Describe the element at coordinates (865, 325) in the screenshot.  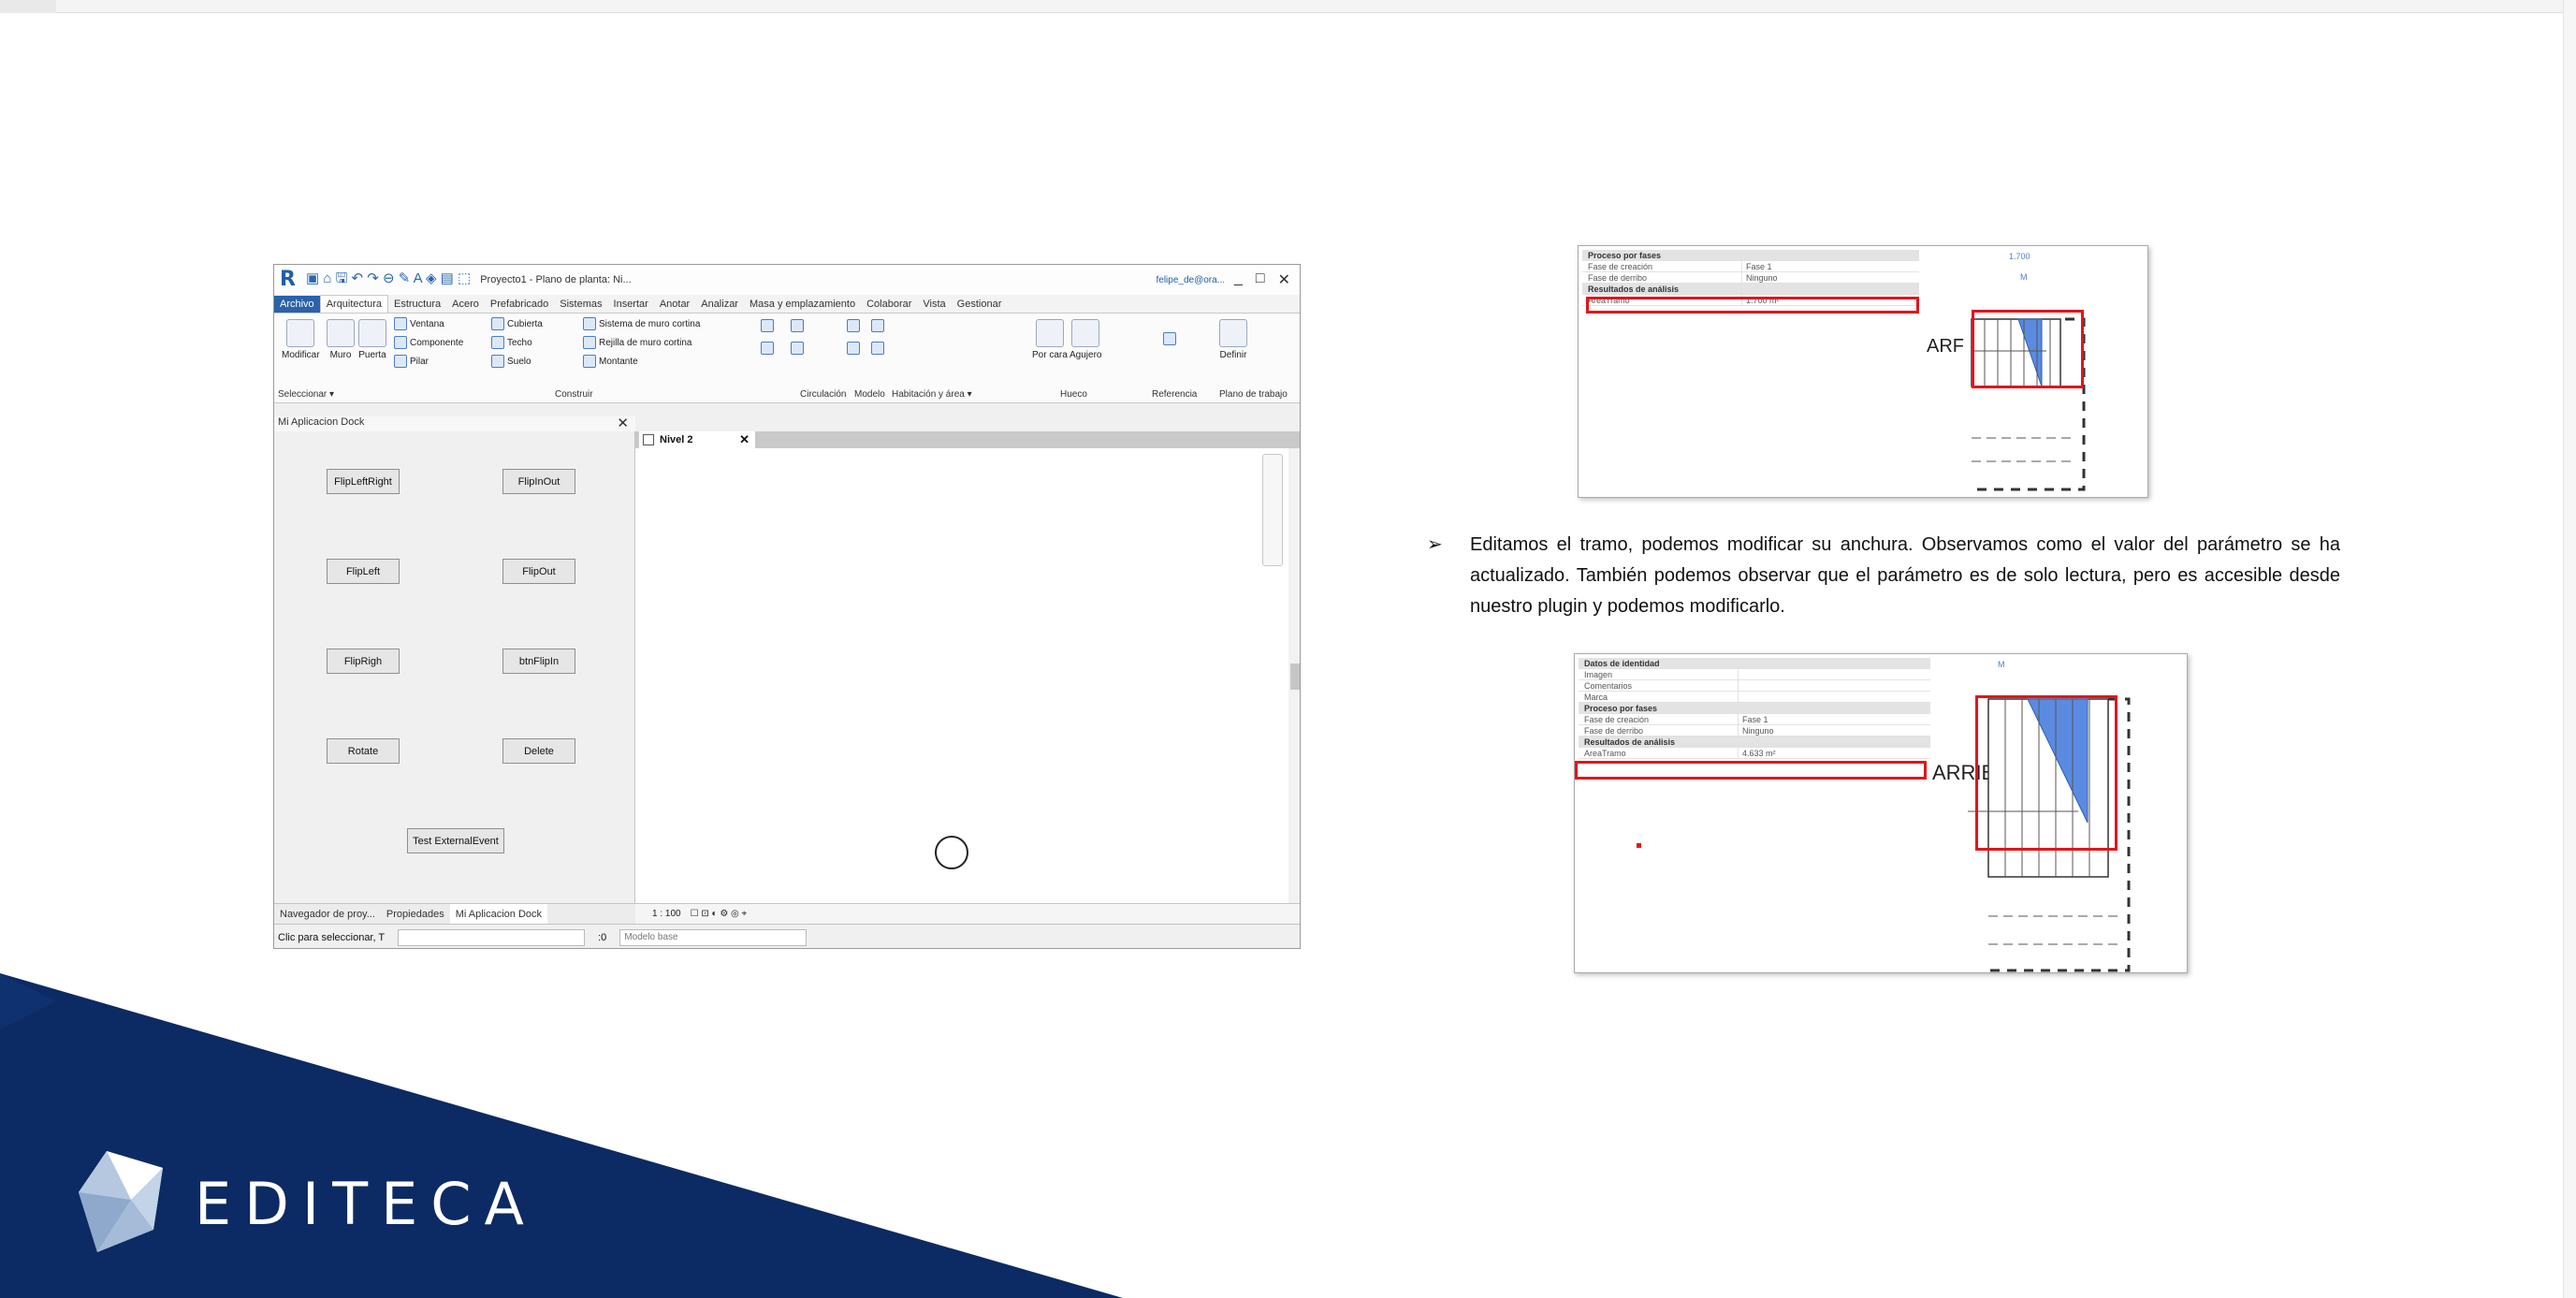
I see `room-icons` at that location.